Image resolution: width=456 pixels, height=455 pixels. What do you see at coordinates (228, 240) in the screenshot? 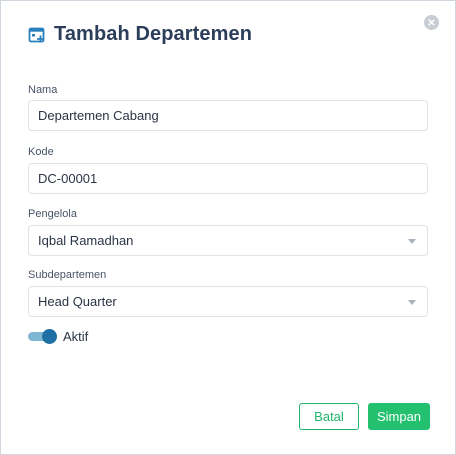
I see `manager-select: Iqbal Ramadhan` at bounding box center [228, 240].